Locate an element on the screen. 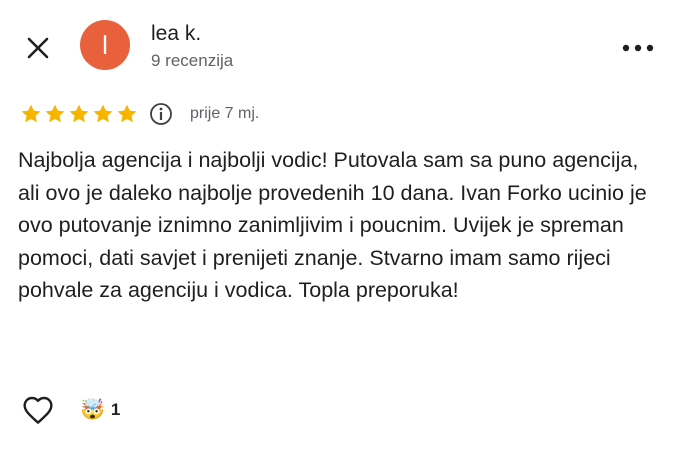  close-button is located at coordinates (38, 48).